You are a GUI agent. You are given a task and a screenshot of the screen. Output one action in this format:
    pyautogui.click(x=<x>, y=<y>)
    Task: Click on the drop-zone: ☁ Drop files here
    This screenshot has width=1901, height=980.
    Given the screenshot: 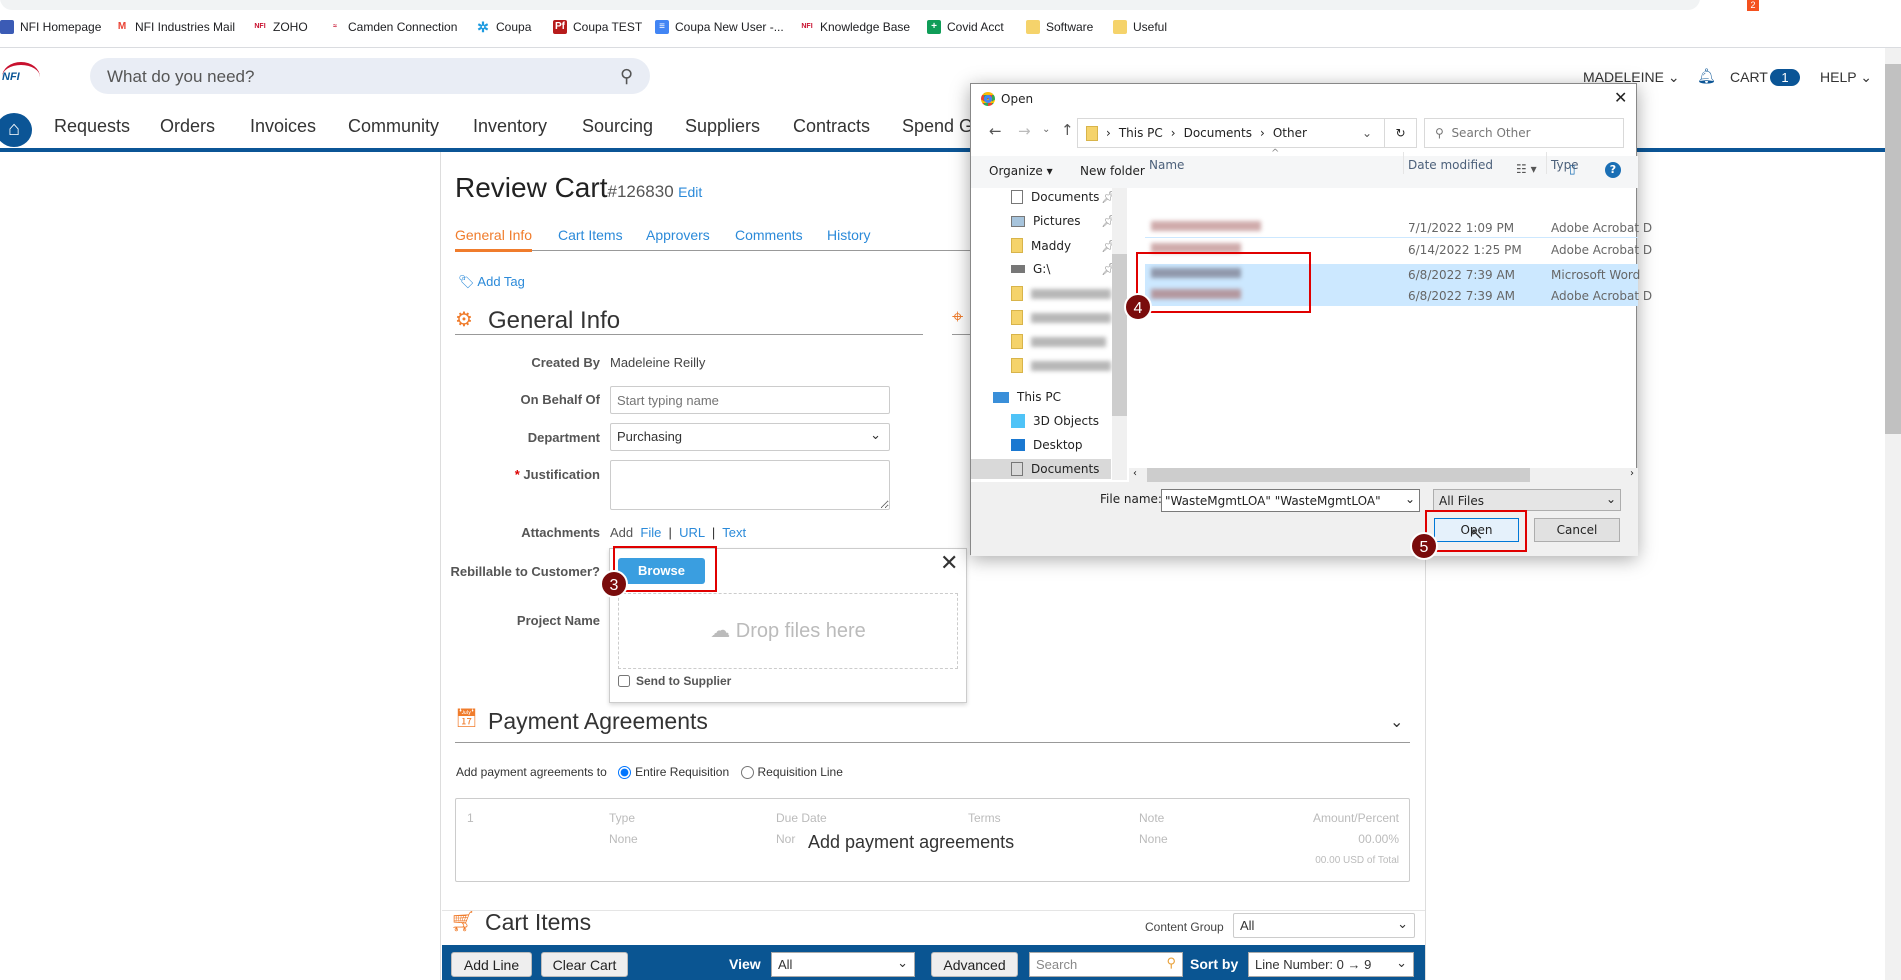 What is the action you would take?
    pyautogui.click(x=788, y=631)
    